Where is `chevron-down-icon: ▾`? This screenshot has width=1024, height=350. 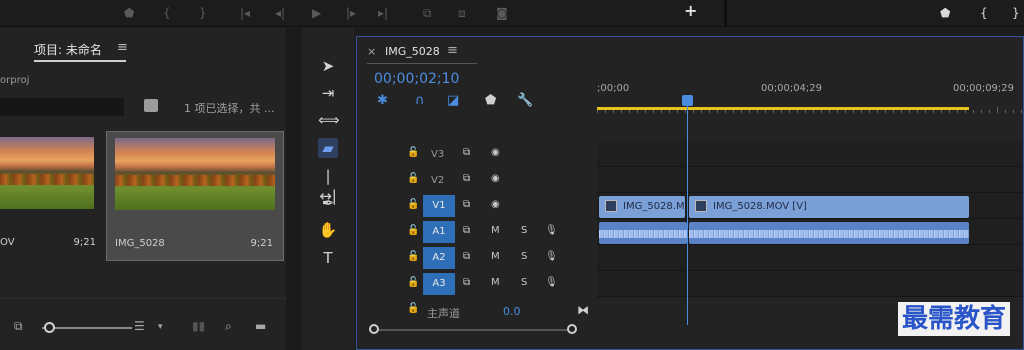 chevron-down-icon: ▾ is located at coordinates (160, 327).